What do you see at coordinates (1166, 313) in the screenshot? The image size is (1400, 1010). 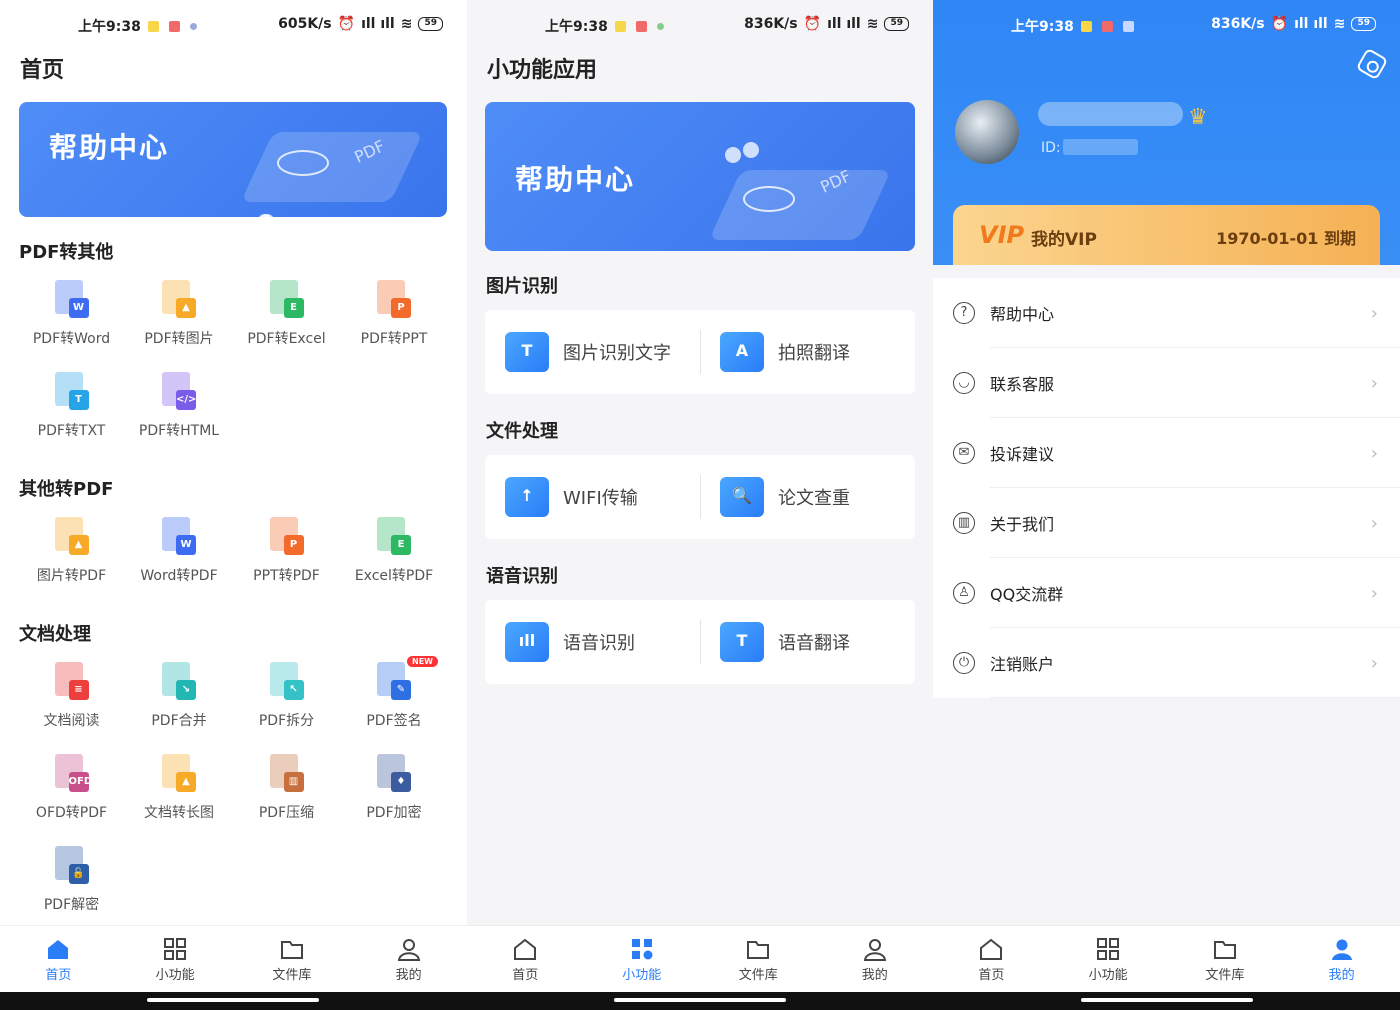 I see `menu-item: ? 帮助中心 ›` at bounding box center [1166, 313].